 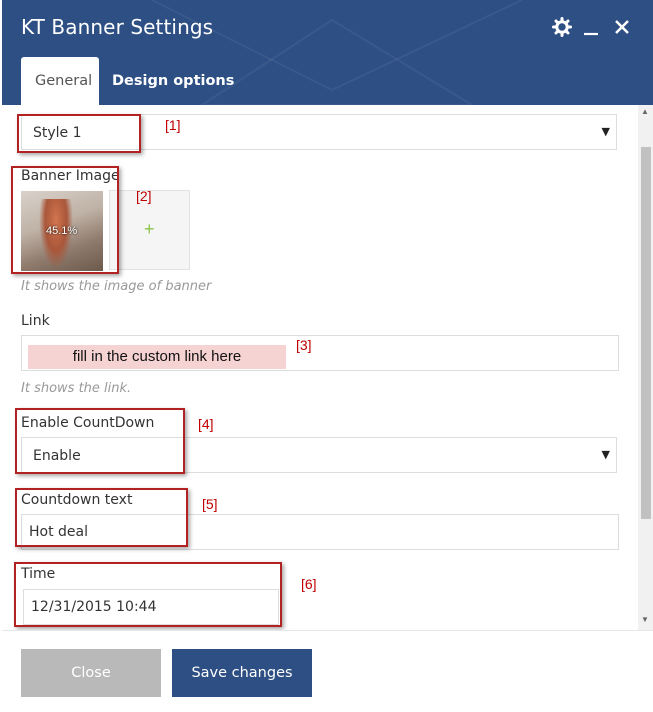 I want to click on scrollbar: ▲ ▼, so click(x=645, y=367).